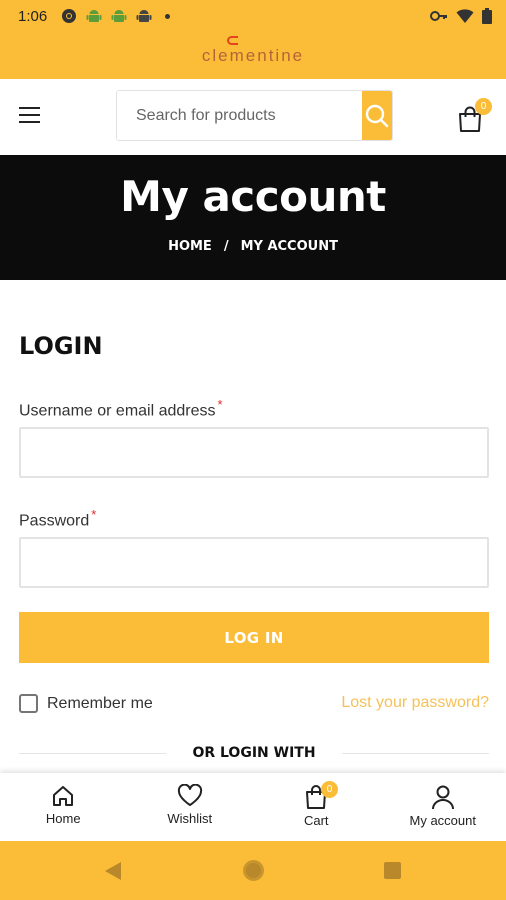 This screenshot has height=900, width=506. I want to click on search-button, so click(377, 115).